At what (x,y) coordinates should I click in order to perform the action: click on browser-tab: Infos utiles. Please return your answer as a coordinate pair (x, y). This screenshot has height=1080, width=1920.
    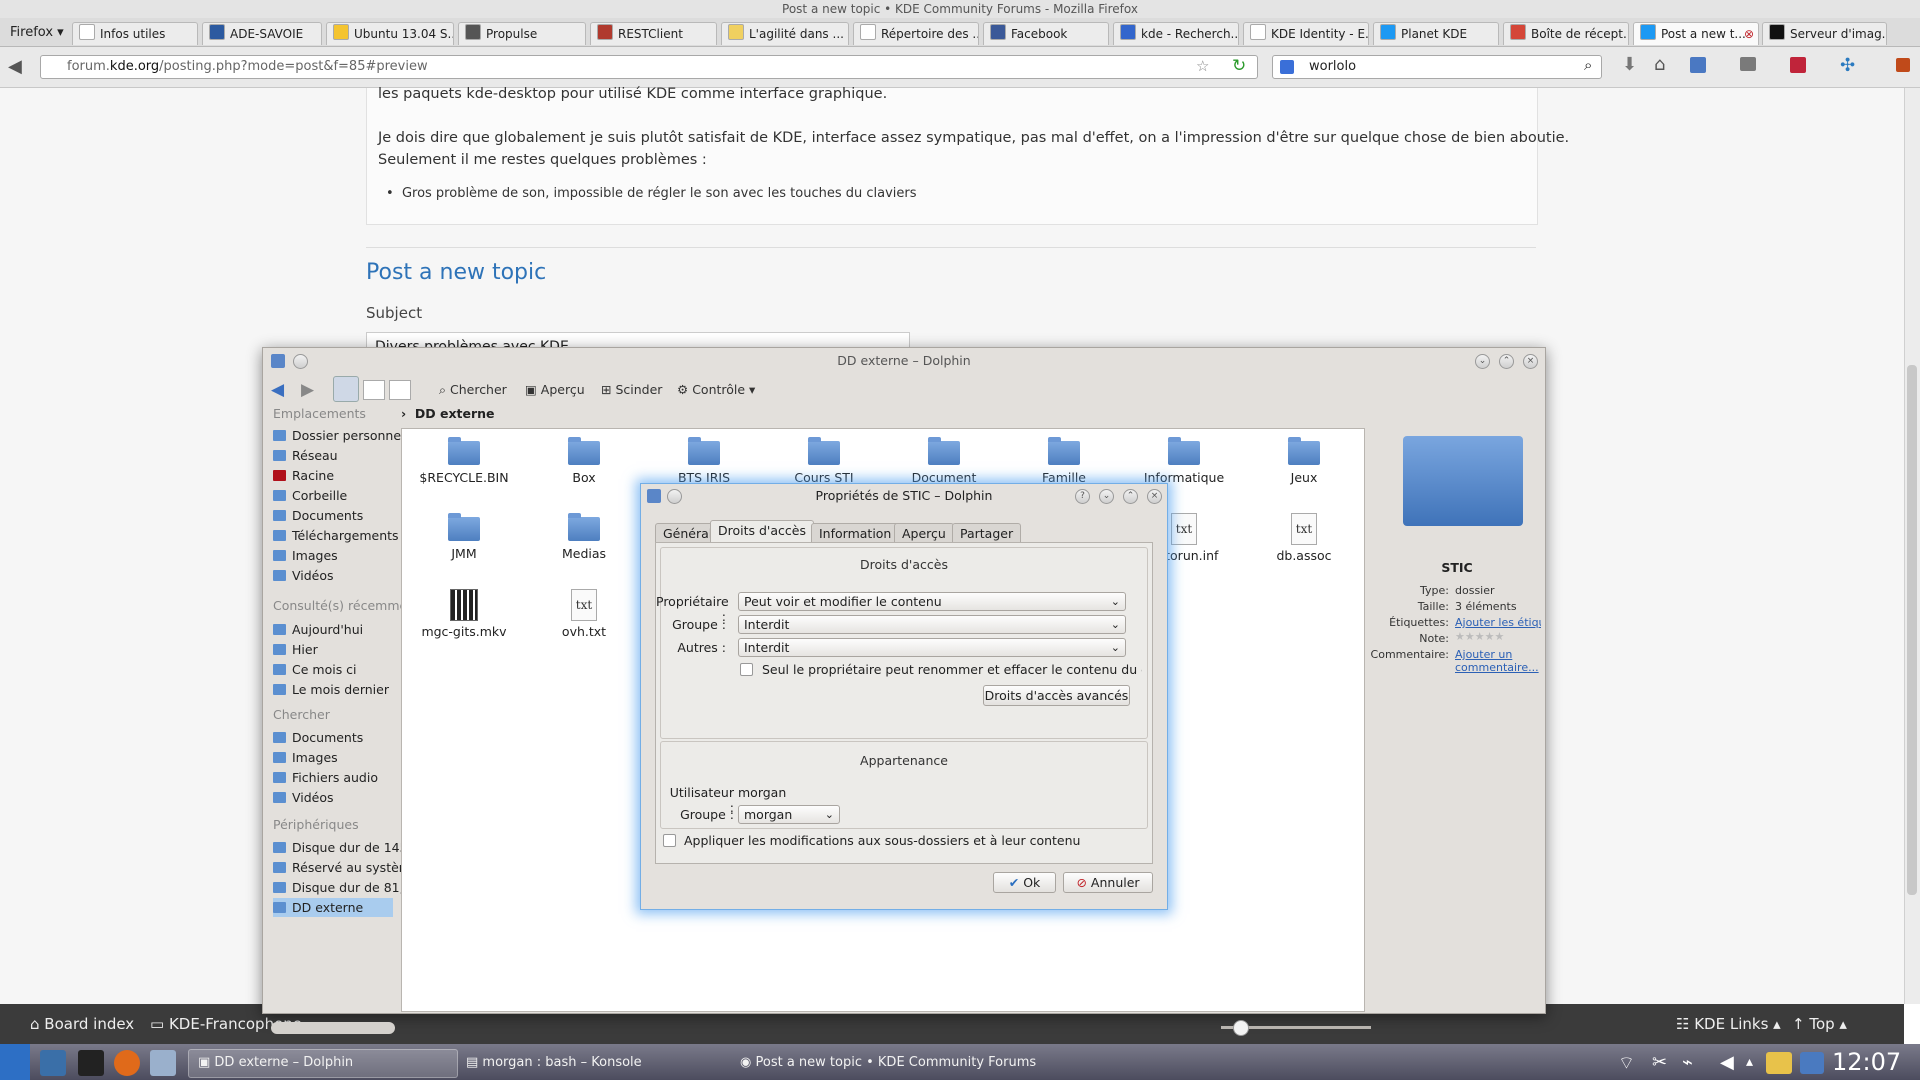
    Looking at the image, I should click on (135, 33).